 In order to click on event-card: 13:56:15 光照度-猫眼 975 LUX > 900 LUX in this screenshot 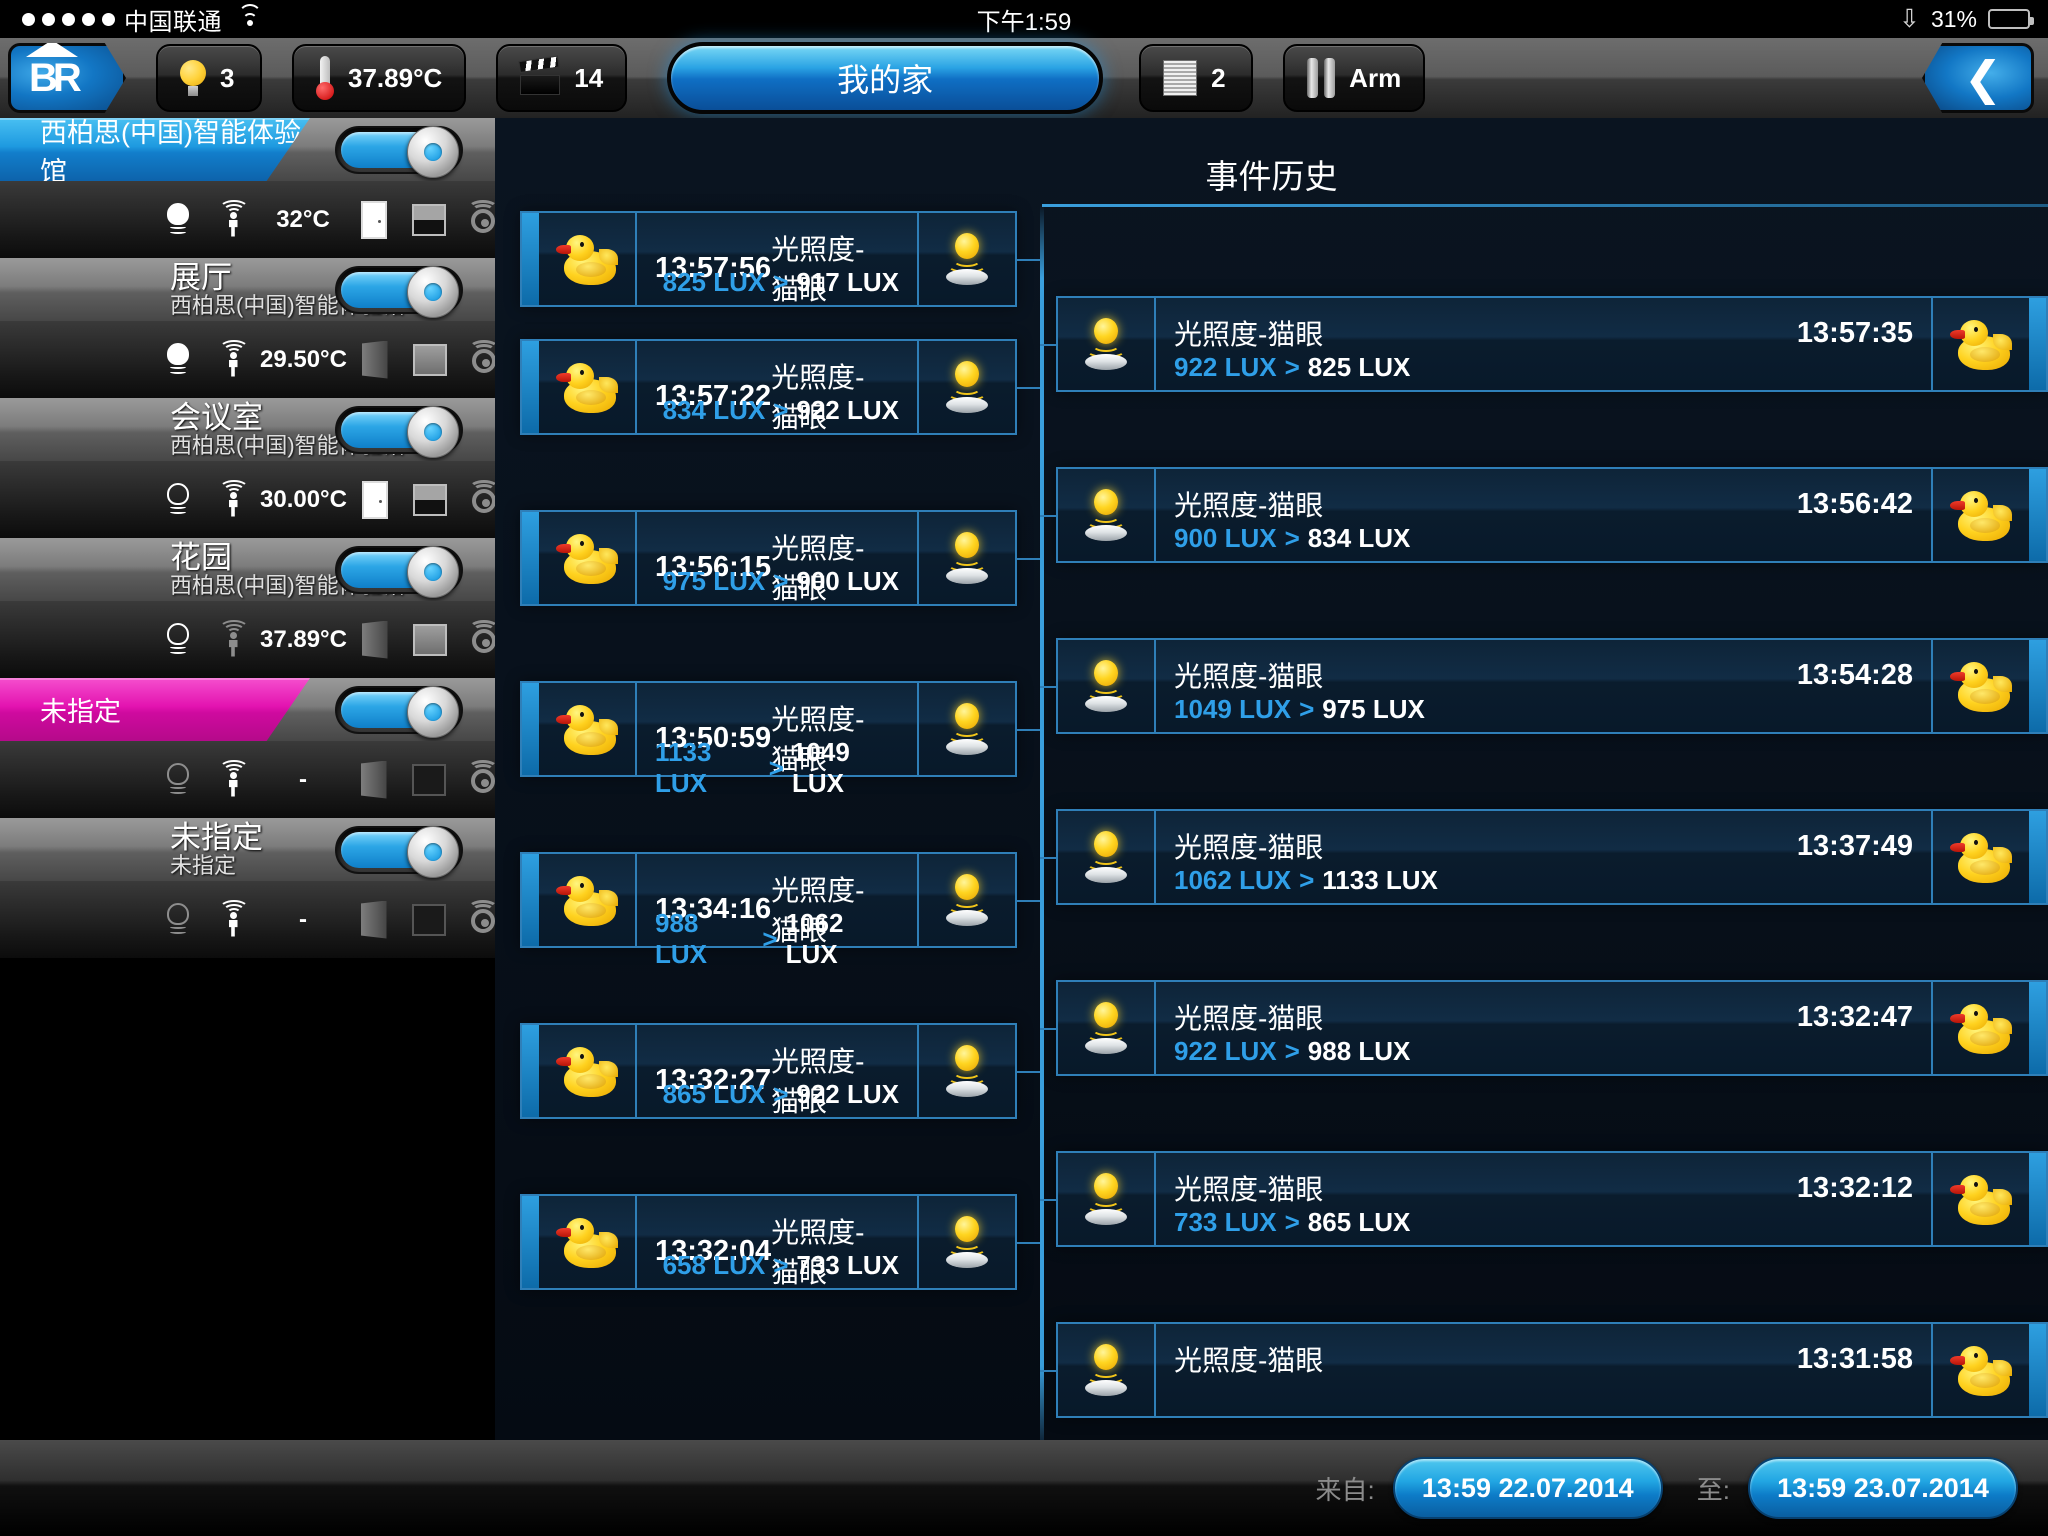, I will do `click(780, 558)`.